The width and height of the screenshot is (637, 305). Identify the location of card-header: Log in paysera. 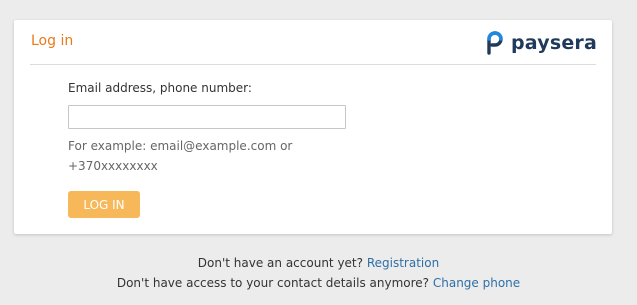
(313, 42).